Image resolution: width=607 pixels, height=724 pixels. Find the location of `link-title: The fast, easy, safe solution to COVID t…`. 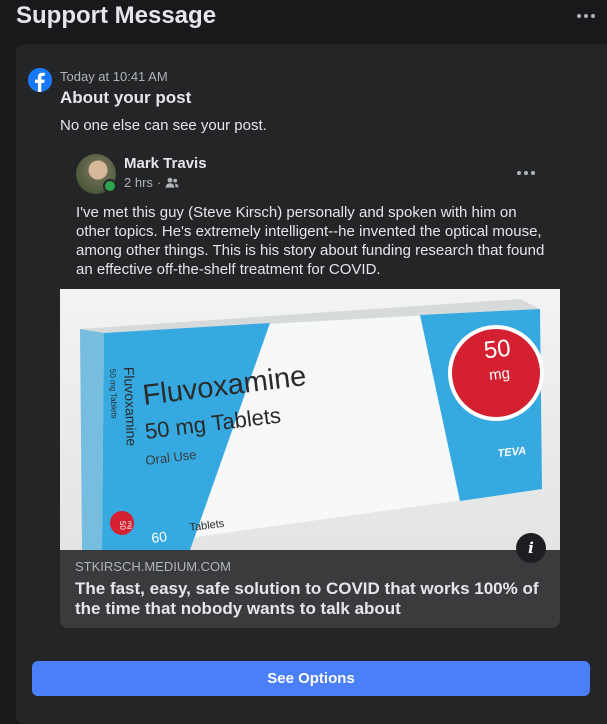

link-title: The fast, easy, safe solution to COVID t… is located at coordinates (310, 599).